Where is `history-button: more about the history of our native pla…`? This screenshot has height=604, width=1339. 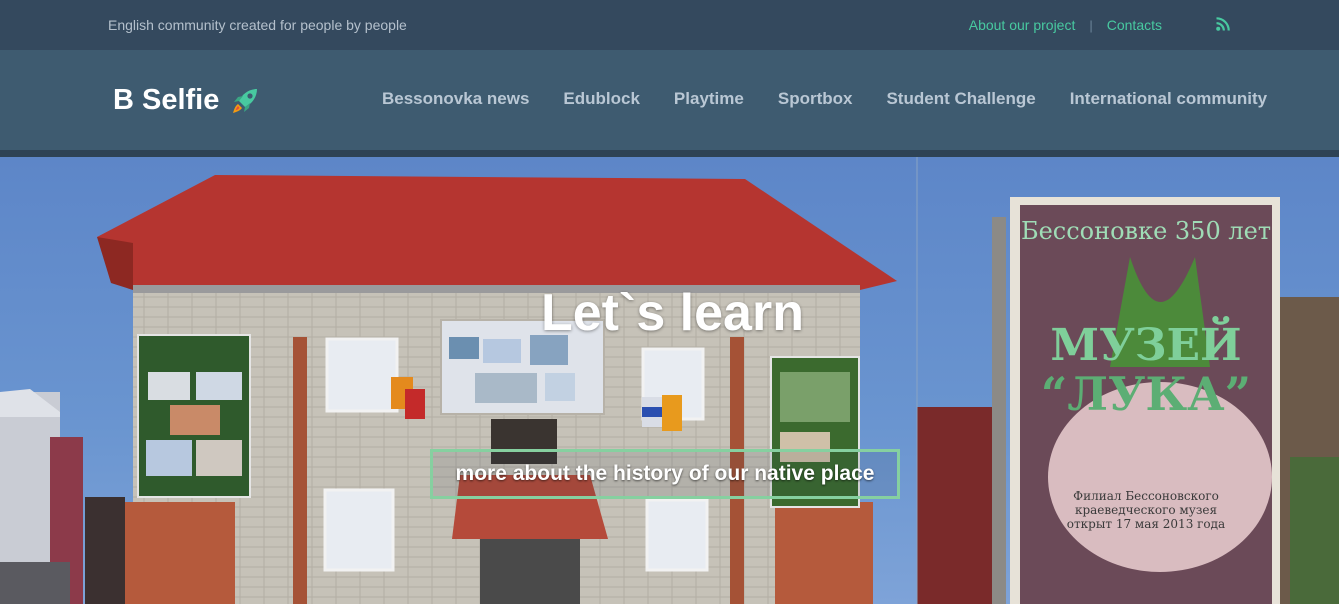
history-button: more about the history of our native pla… is located at coordinates (665, 474).